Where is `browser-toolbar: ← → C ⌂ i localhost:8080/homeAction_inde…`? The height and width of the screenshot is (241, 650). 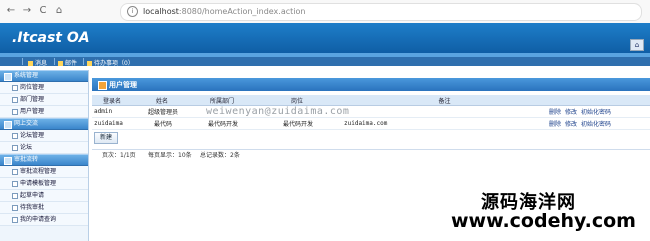
browser-toolbar: ← → C ⌂ i localhost:8080/homeAction_inde… is located at coordinates (325, 12).